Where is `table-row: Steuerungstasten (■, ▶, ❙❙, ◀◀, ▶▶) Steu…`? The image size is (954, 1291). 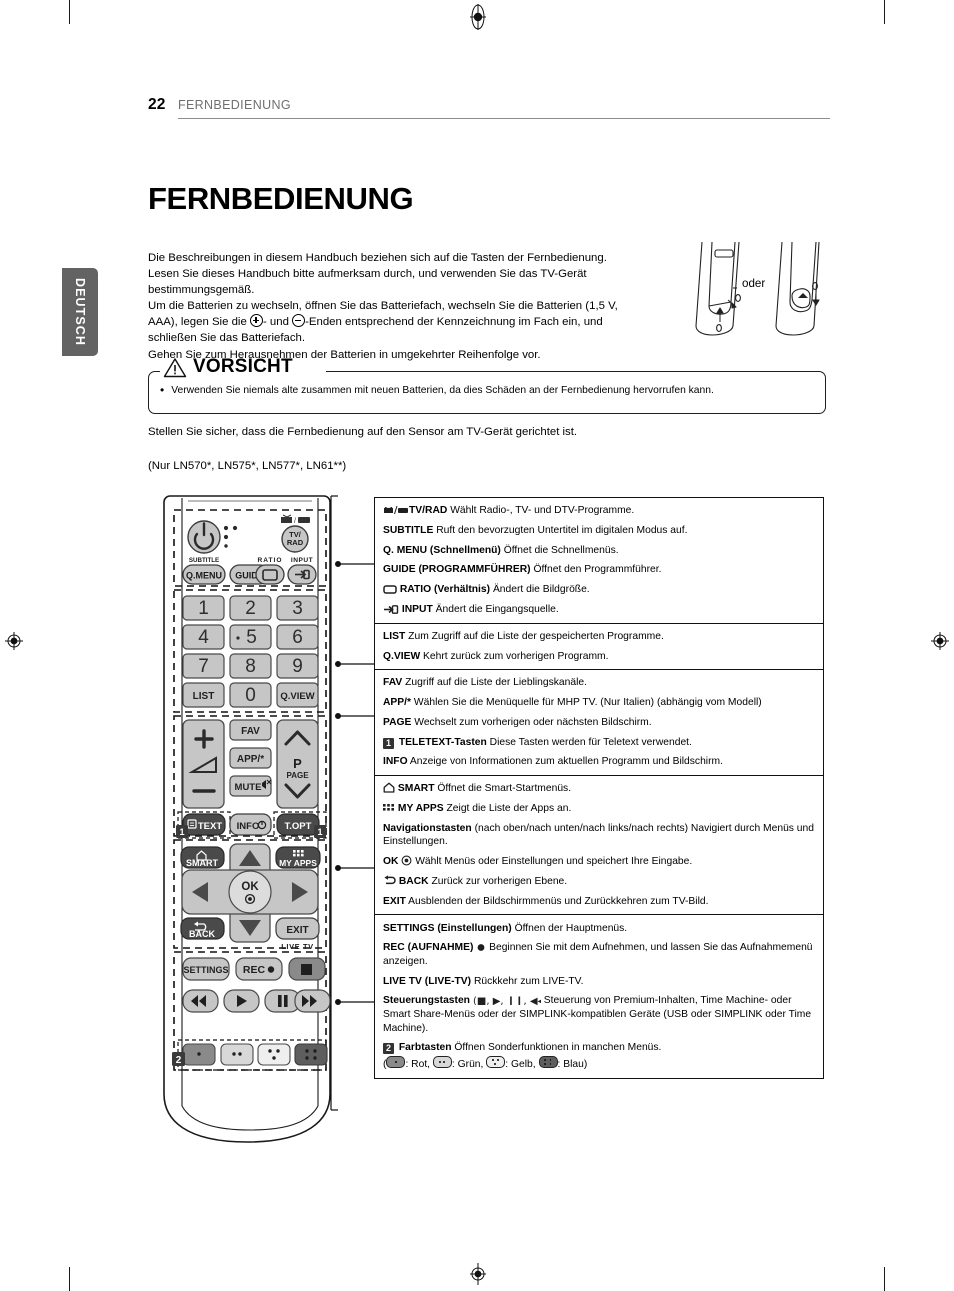 table-row: Steuerungstasten (■, ▶, ❙❙, ◀◀, ▶▶) Steu… is located at coordinates (599, 1014).